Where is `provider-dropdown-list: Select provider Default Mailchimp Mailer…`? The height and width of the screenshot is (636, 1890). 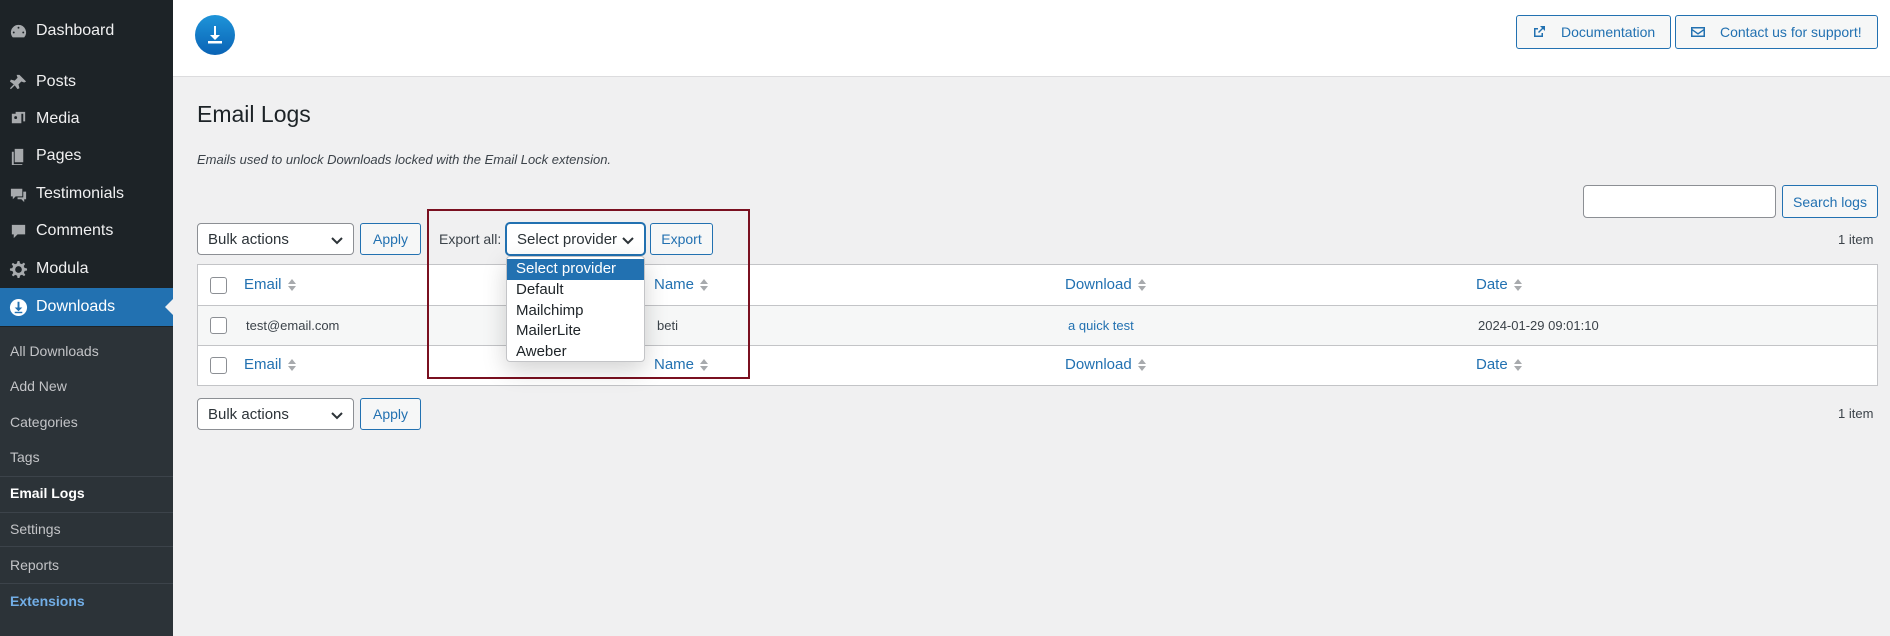 provider-dropdown-list: Select provider Default Mailchimp Mailer… is located at coordinates (575, 309).